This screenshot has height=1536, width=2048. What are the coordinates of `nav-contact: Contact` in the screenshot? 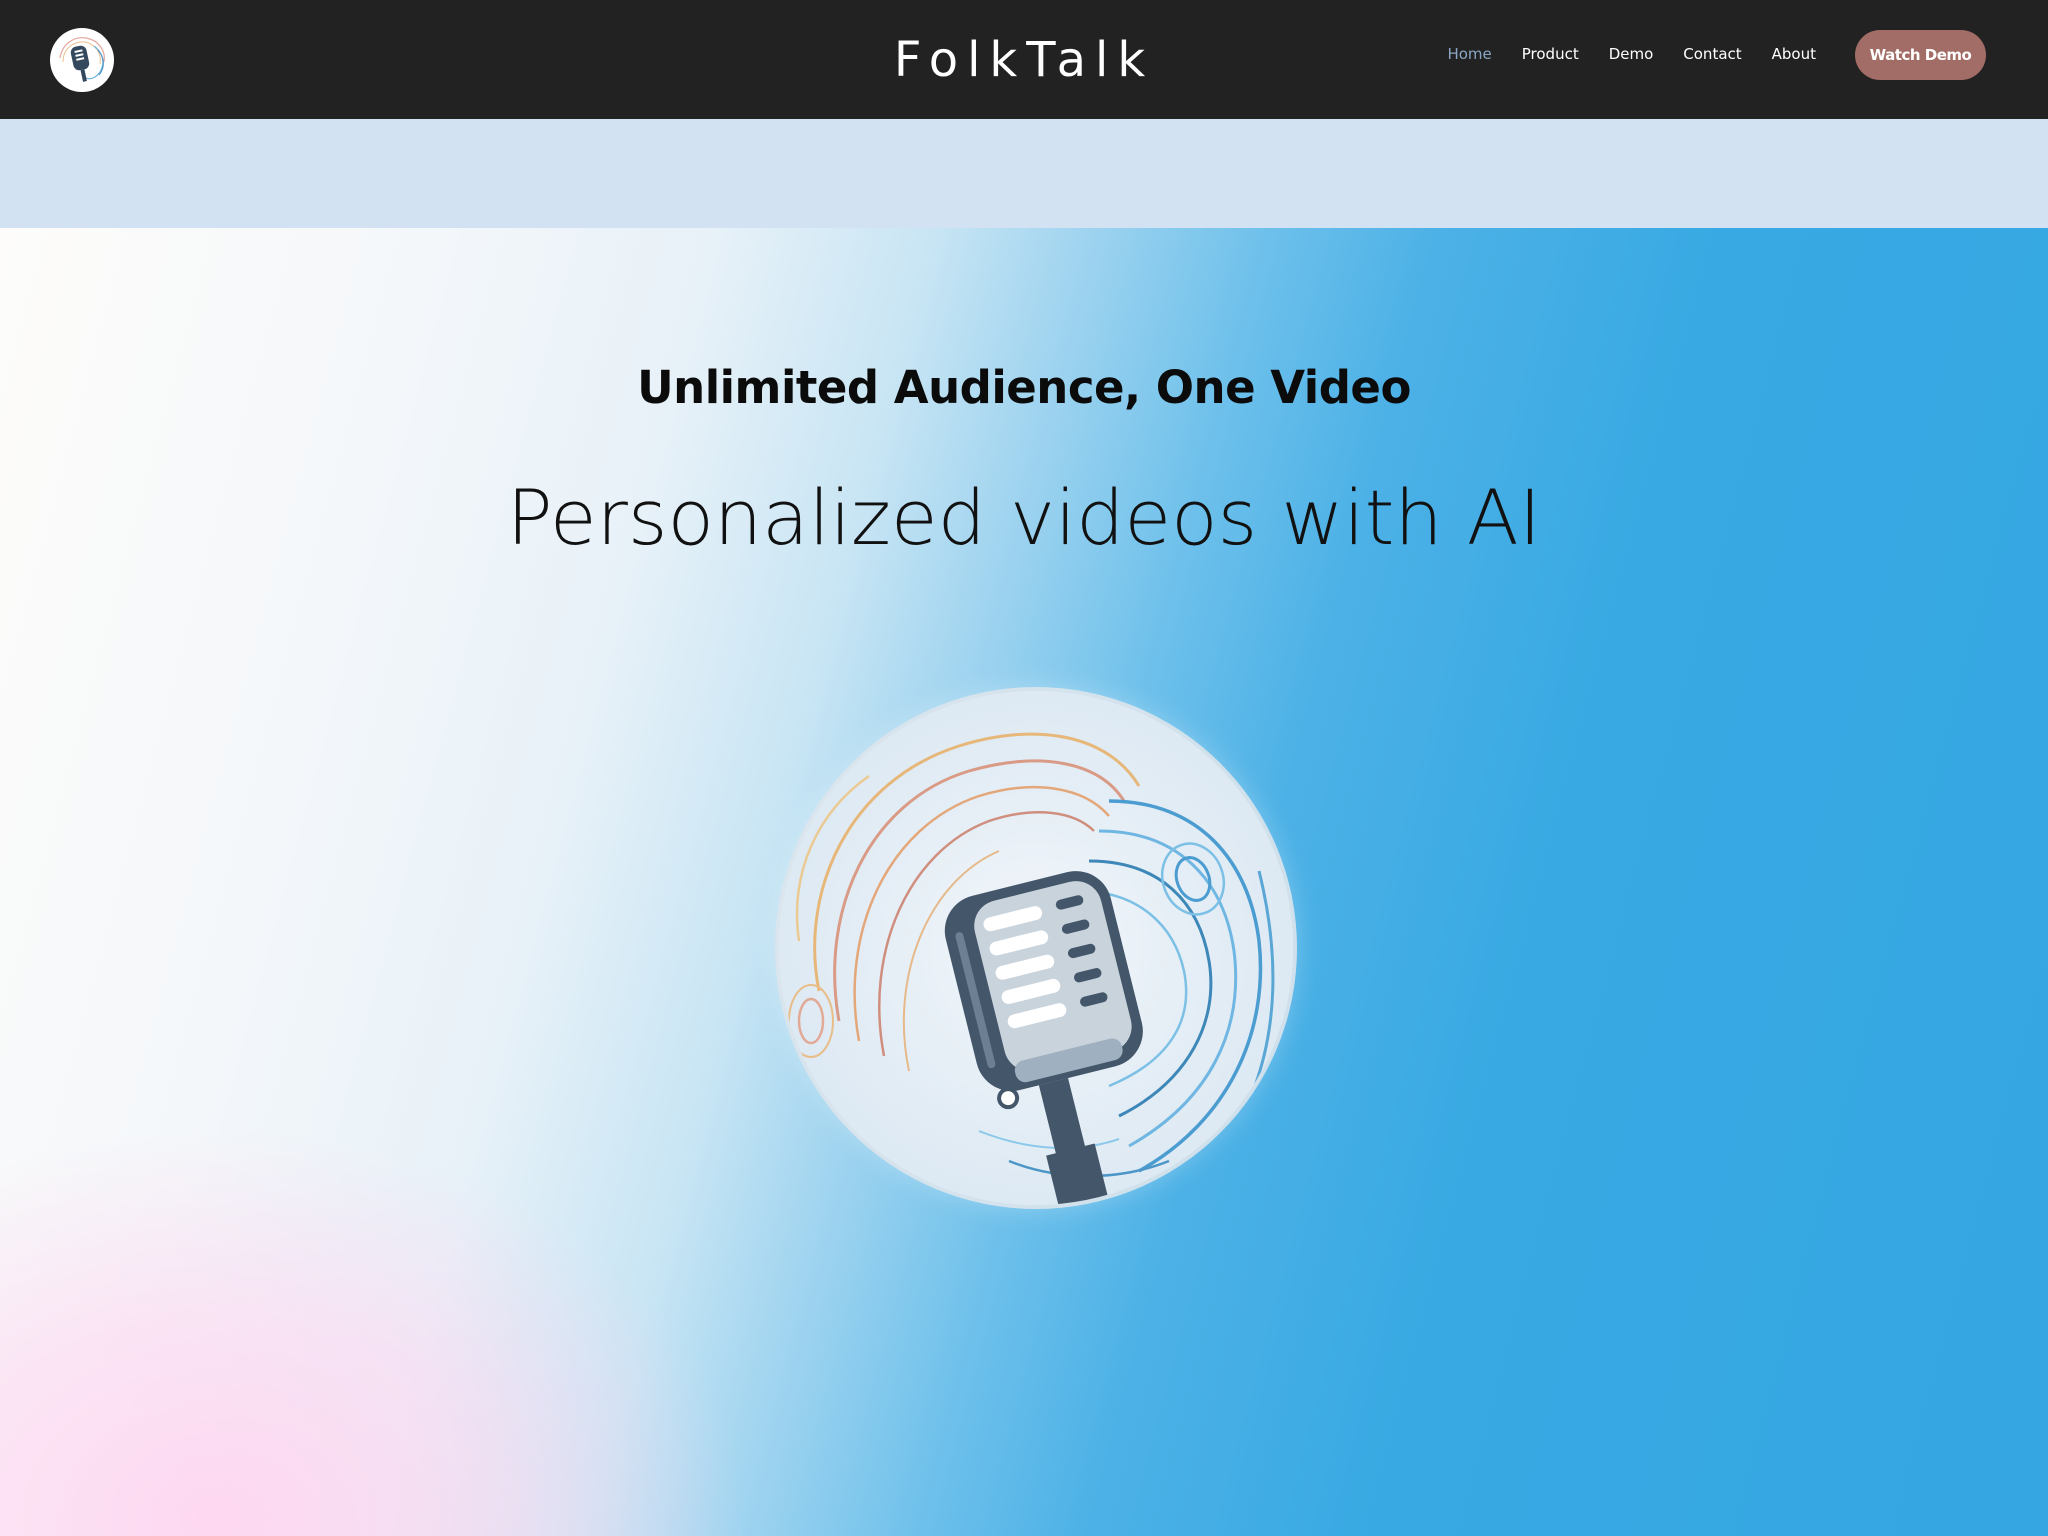 It's located at (1712, 54).